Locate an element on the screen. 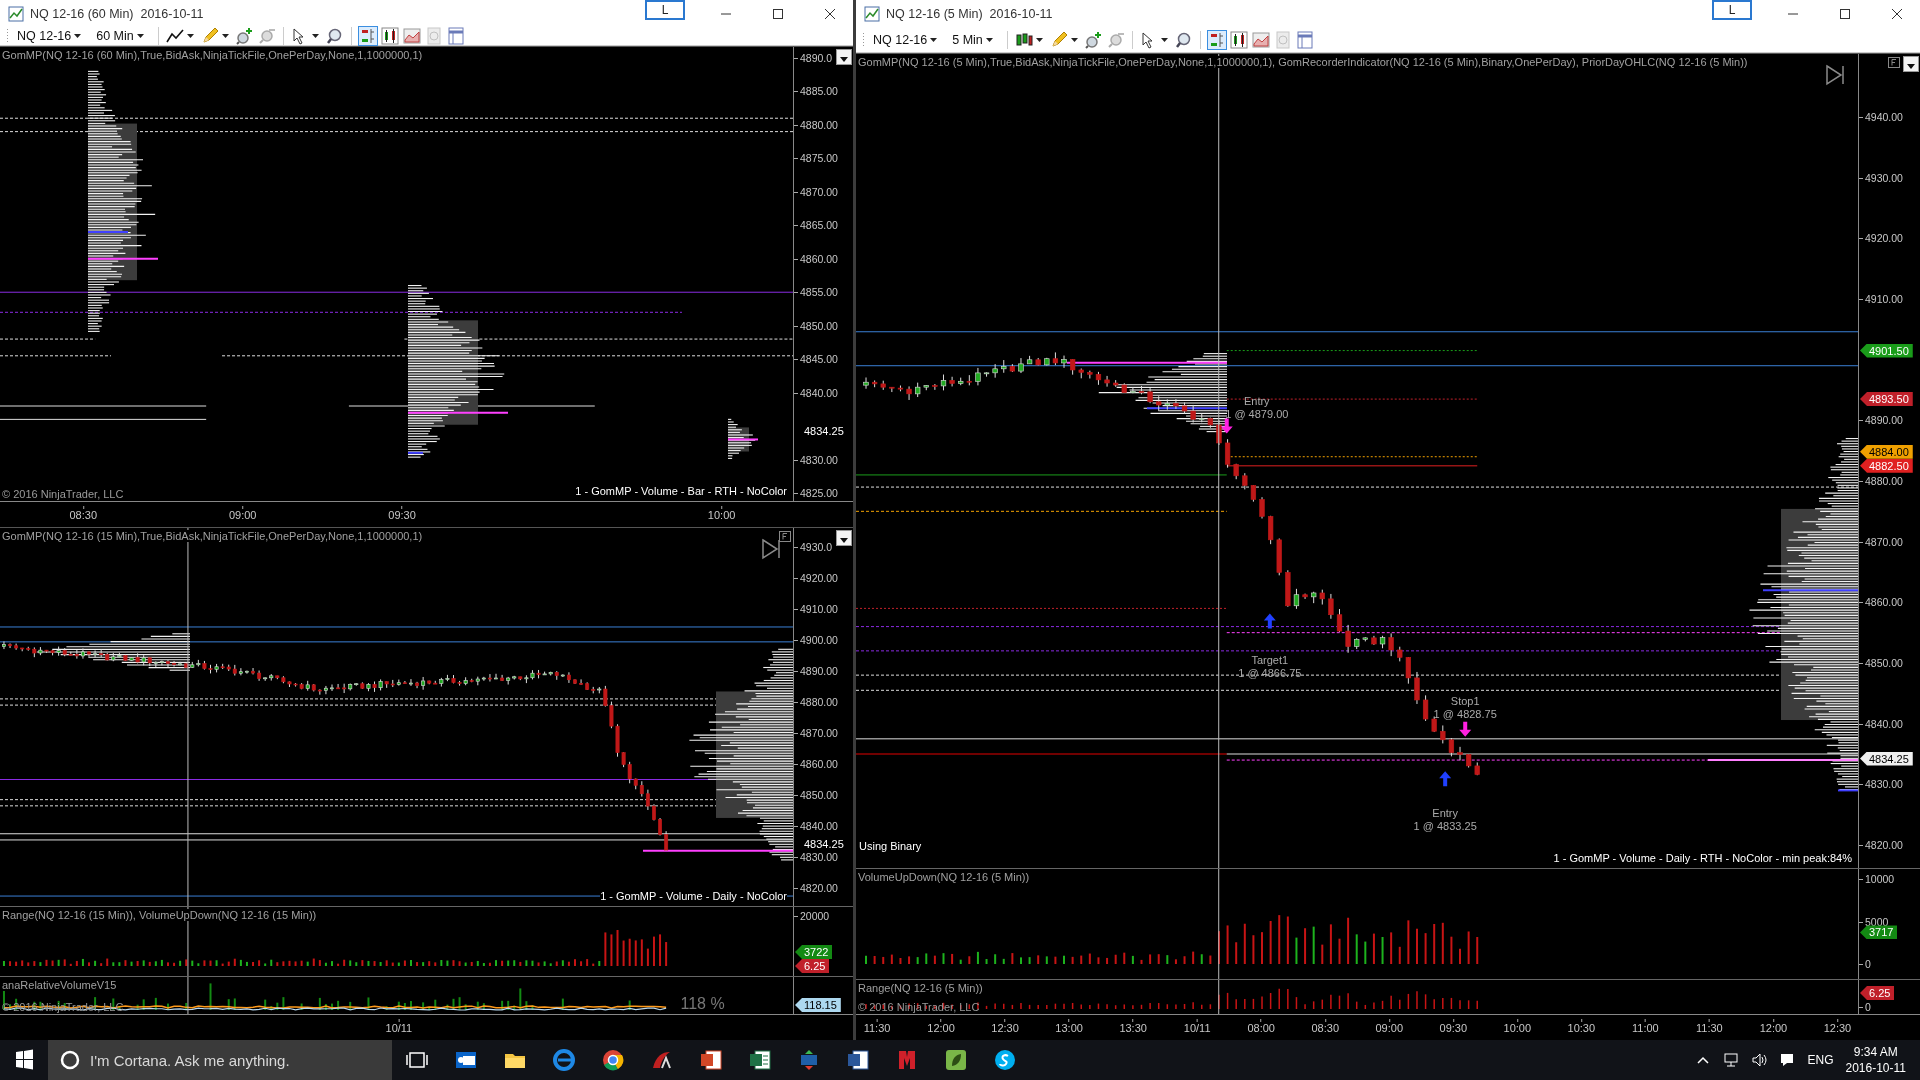  indicator-label: anaRelativeVolumeV15 is located at coordinates (59, 985).